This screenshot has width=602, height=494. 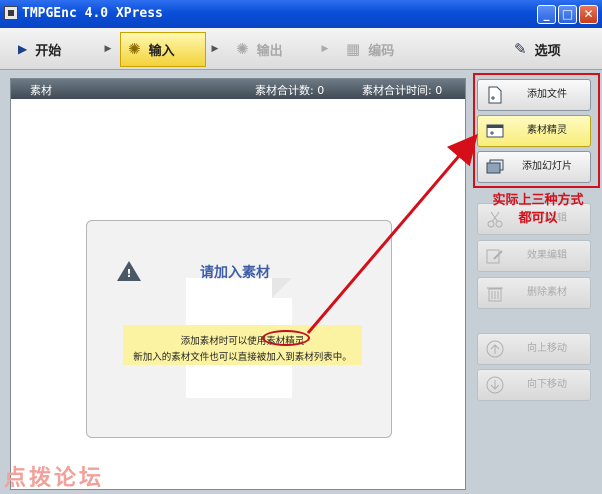 I want to click on output-button: ✺ 输出, so click(x=275, y=49).